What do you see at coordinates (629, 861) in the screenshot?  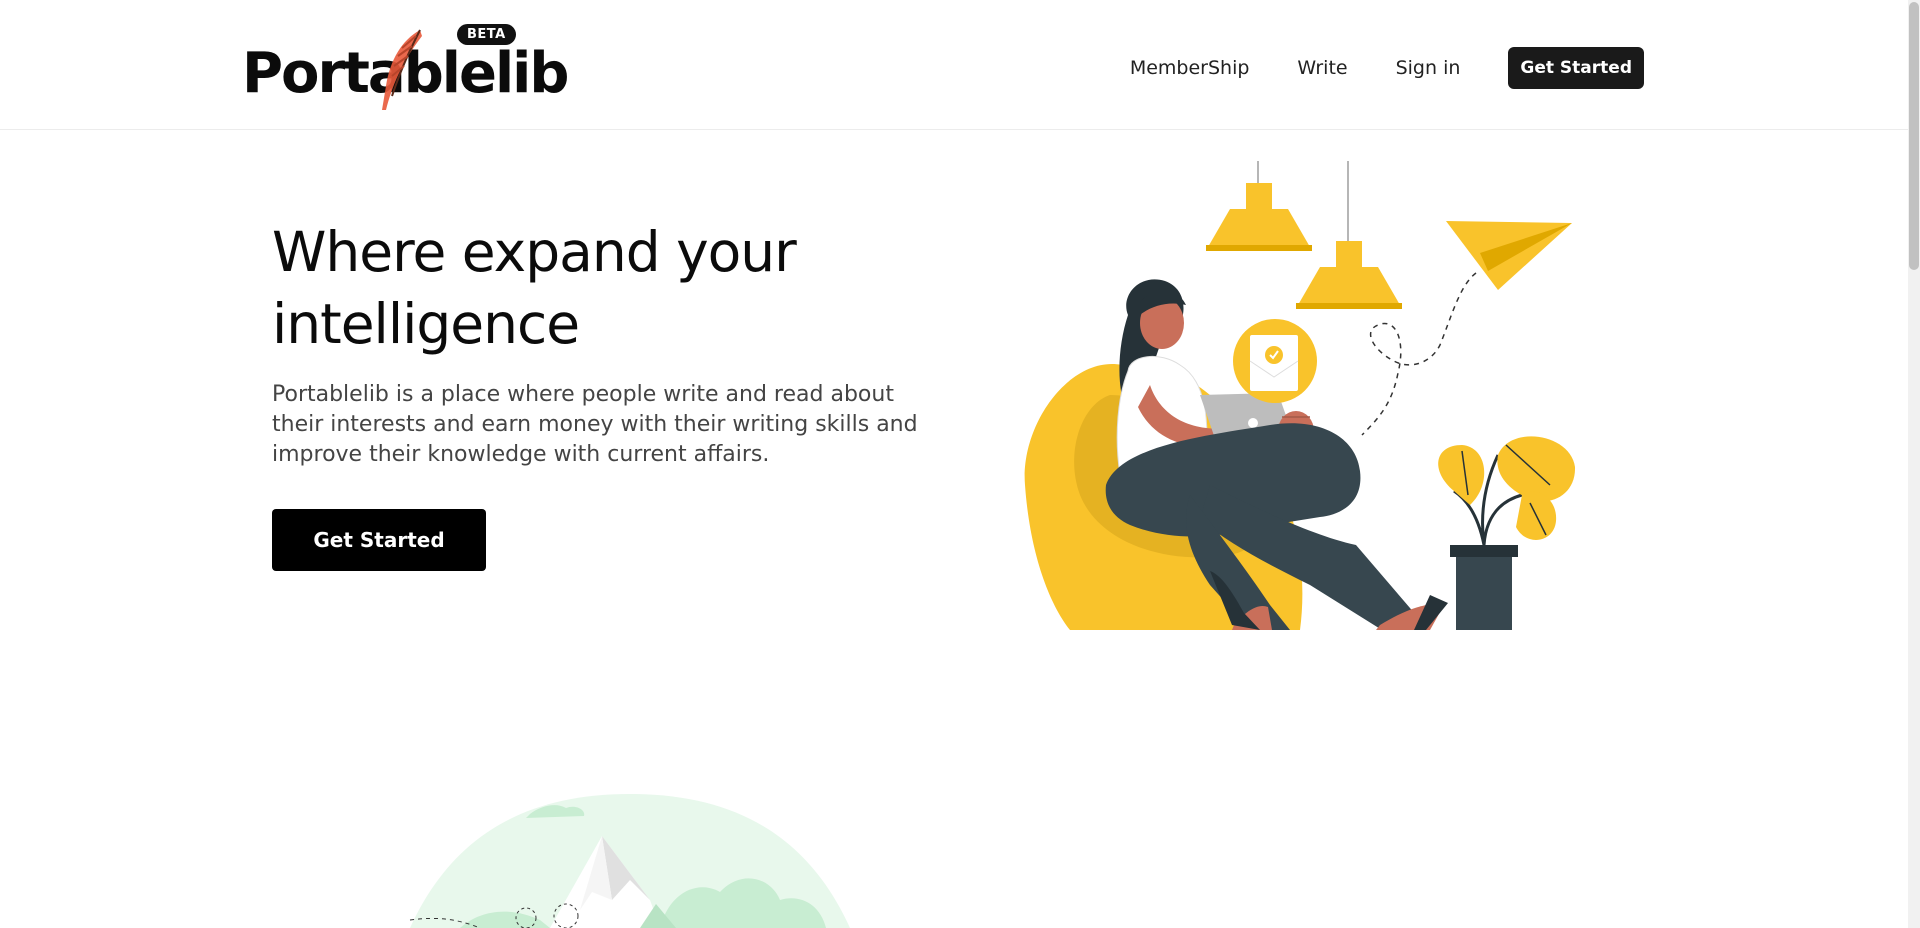 I see `mountain-illustration` at bounding box center [629, 861].